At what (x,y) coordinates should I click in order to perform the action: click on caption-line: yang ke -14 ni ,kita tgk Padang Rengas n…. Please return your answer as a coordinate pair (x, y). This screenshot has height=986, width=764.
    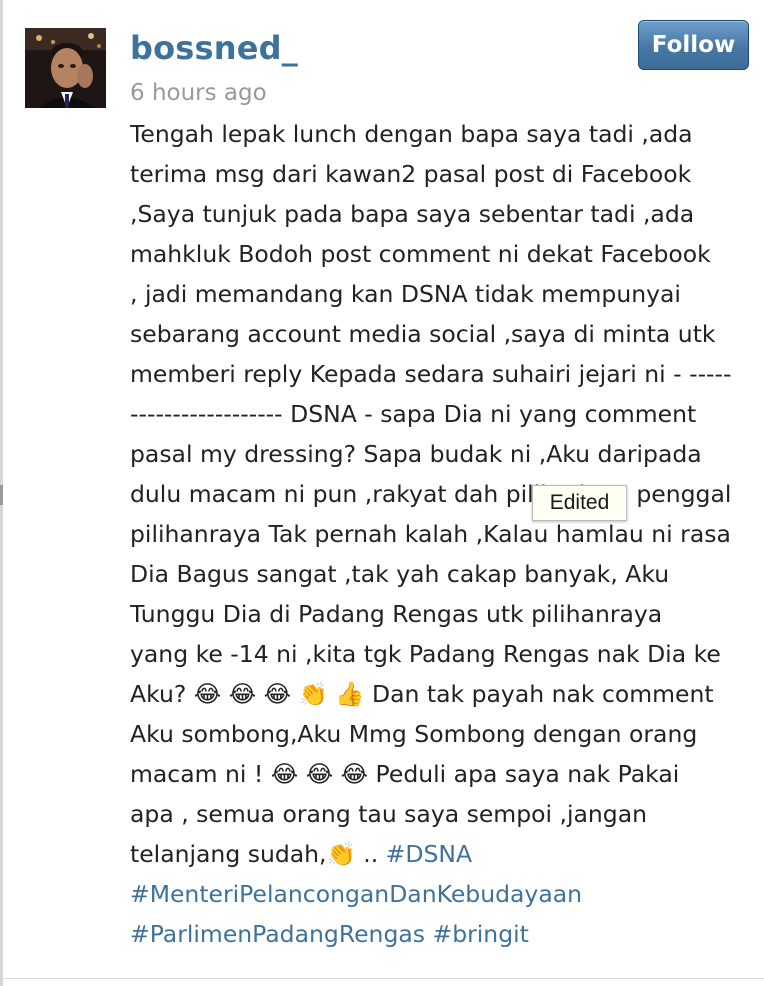
    Looking at the image, I should click on (425, 654).